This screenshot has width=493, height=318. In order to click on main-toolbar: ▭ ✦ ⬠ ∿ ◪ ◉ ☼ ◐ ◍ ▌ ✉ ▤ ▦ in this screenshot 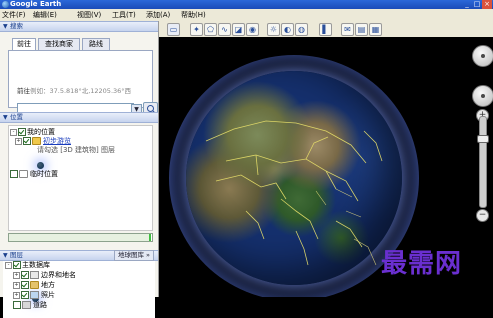, I will do `click(326, 29)`.